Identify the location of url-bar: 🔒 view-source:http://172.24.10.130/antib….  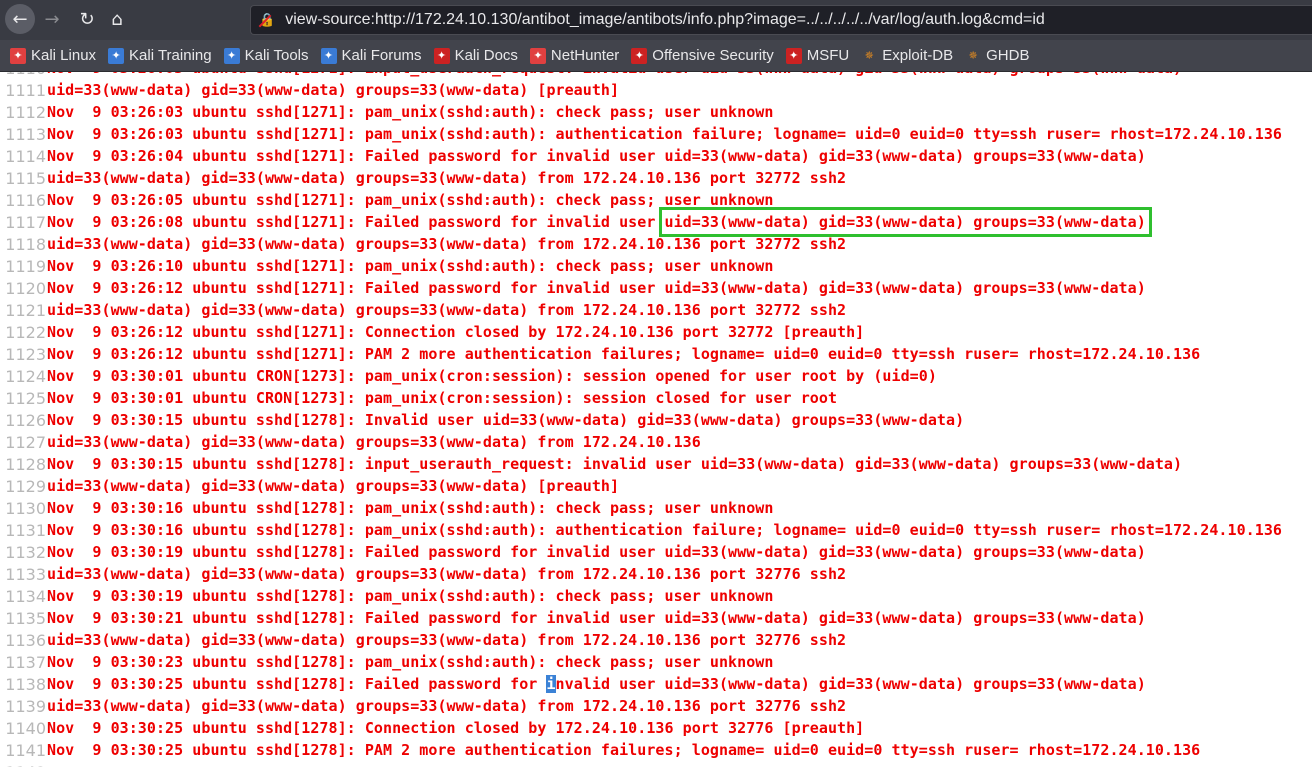
(781, 20).